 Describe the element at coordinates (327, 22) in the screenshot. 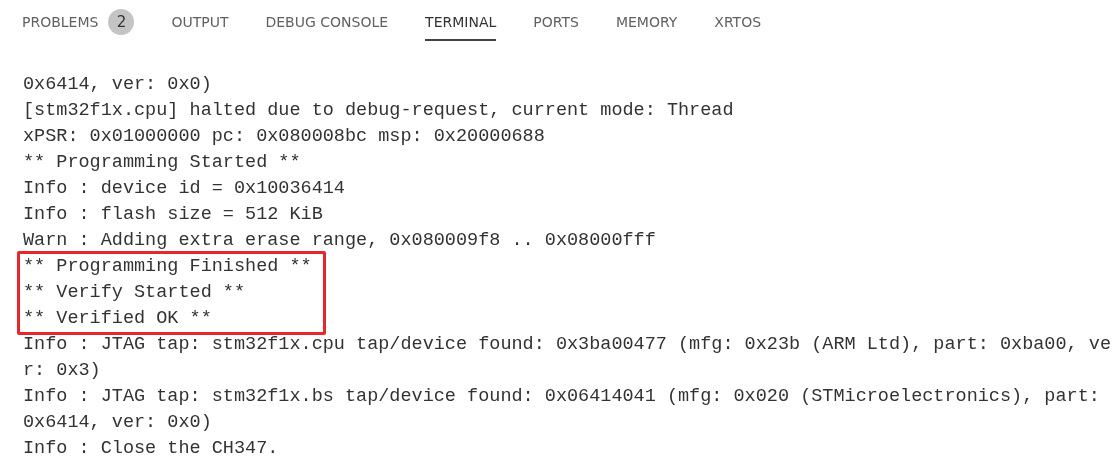

I see `panel-tab: DEBUG CONSOLE` at that location.